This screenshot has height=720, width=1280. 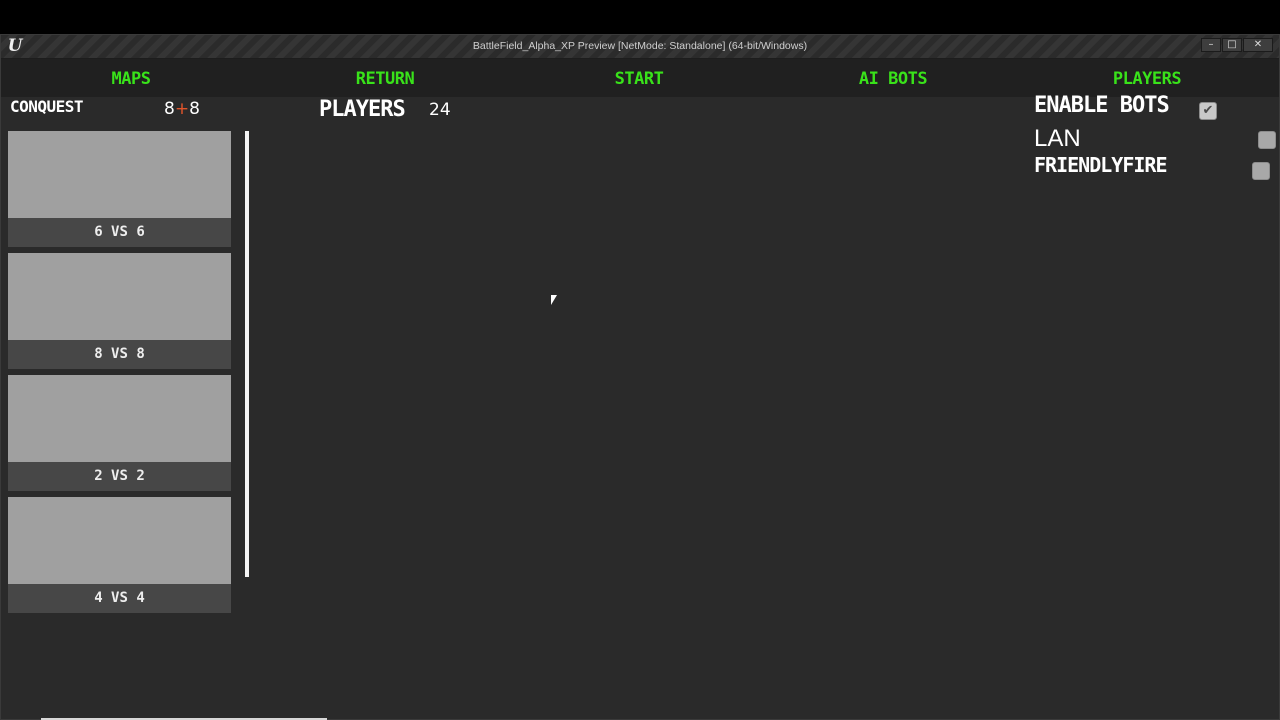 What do you see at coordinates (1100, 165) in the screenshot?
I see `friendly-fire-label: FRIENDLYFIRE` at bounding box center [1100, 165].